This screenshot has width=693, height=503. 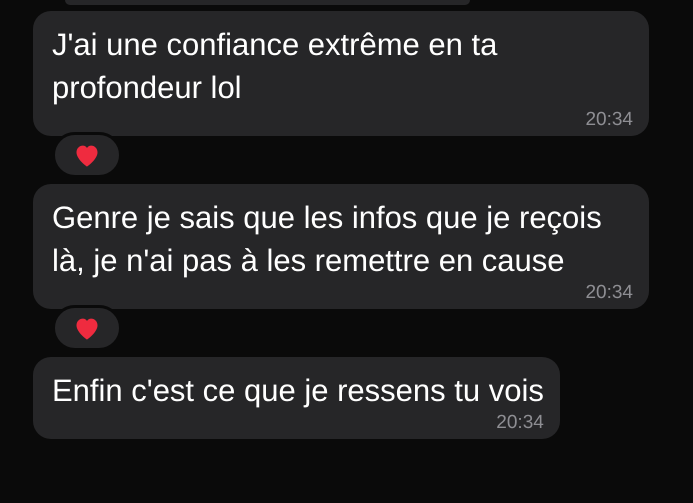 I want to click on message-text: Genre je sais que les infos que je reçois là, je n'ai pas à les remettre en cause, so click(x=327, y=239).